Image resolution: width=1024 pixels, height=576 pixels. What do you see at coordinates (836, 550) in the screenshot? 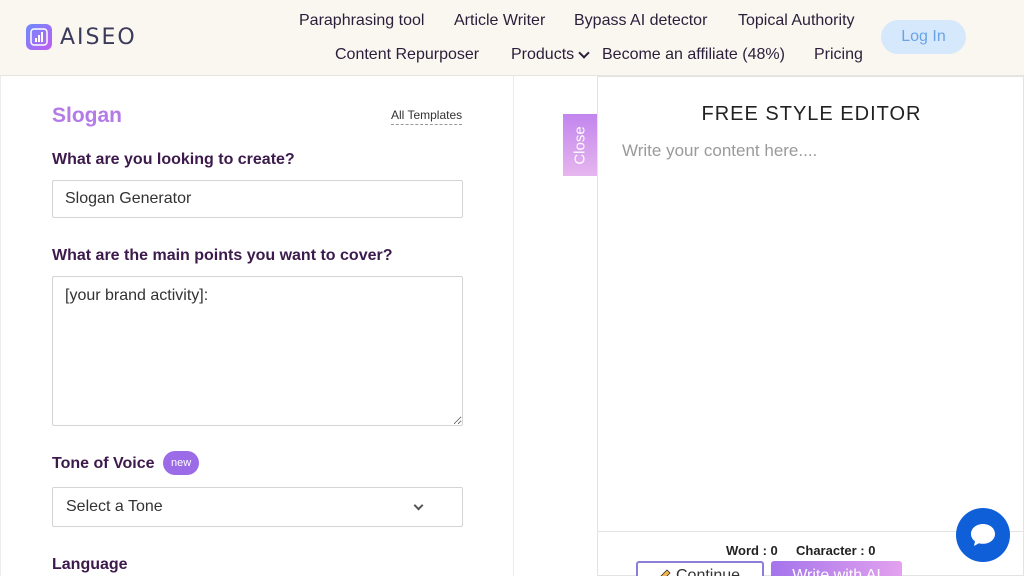
I see `character-count: Character : 0` at bounding box center [836, 550].